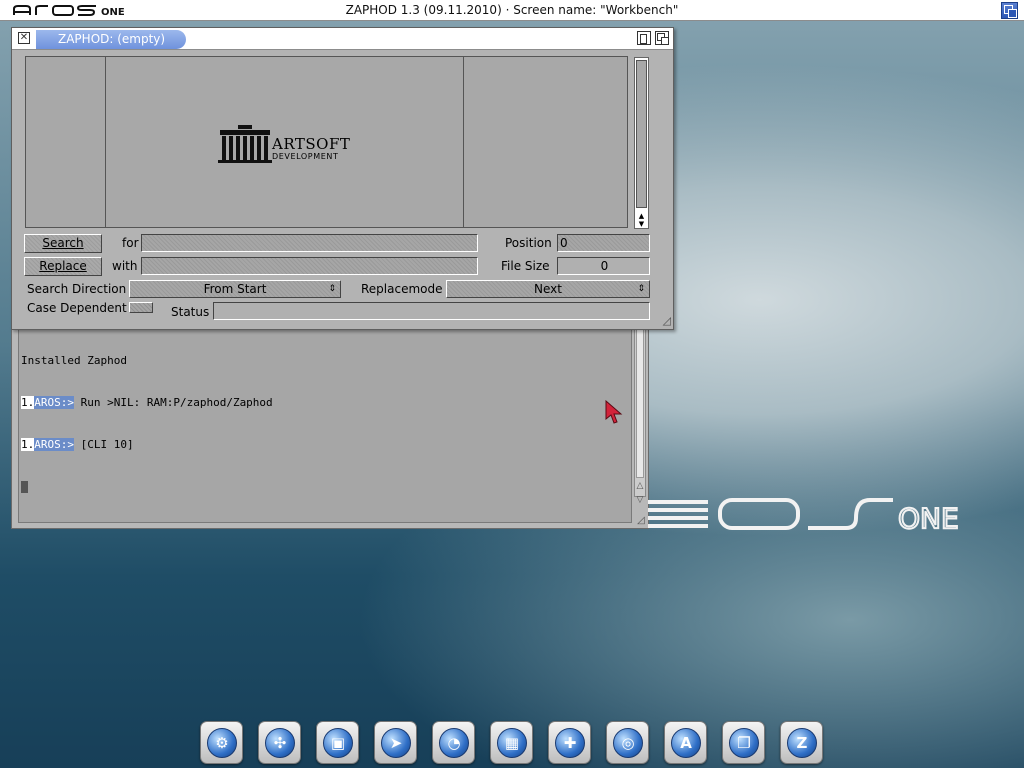  I want to click on network-icon: ✣, so click(280, 743).